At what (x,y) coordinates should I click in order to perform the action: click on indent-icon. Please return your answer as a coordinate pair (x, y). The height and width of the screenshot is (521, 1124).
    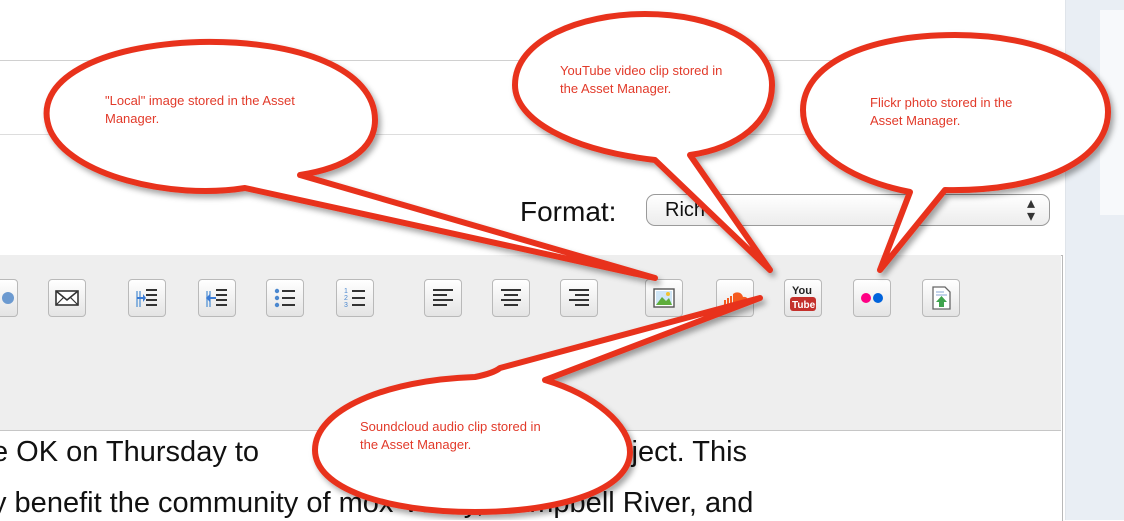
    Looking at the image, I should click on (146, 298).